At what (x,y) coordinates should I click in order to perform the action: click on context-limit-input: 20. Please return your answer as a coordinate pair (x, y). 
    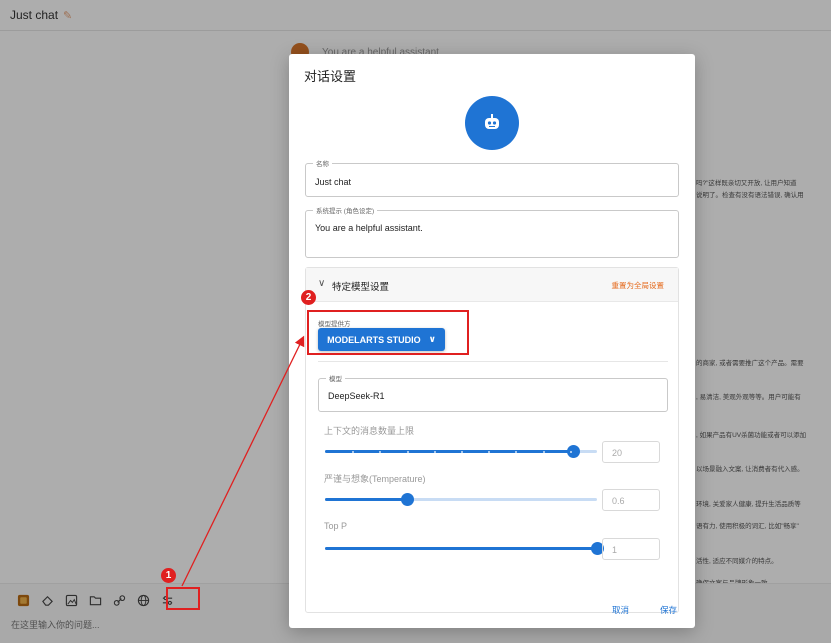
    Looking at the image, I should click on (631, 452).